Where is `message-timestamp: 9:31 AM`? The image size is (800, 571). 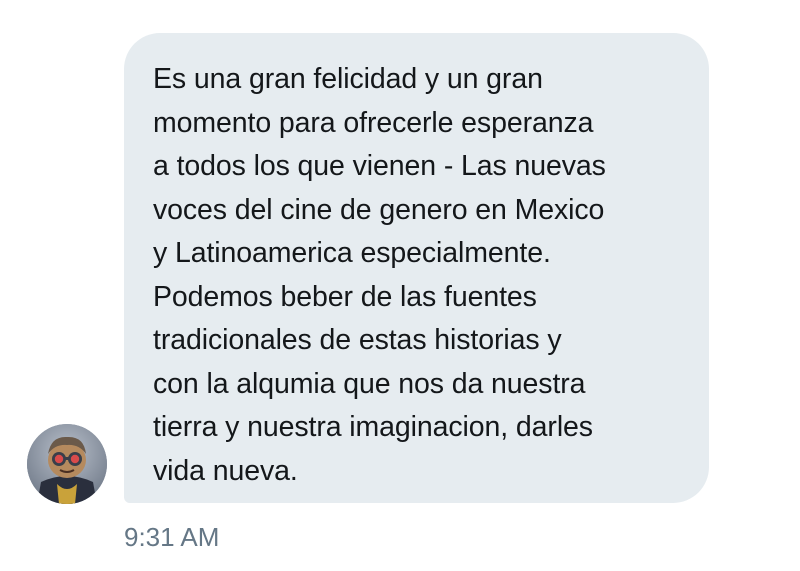
message-timestamp: 9:31 AM is located at coordinates (172, 537).